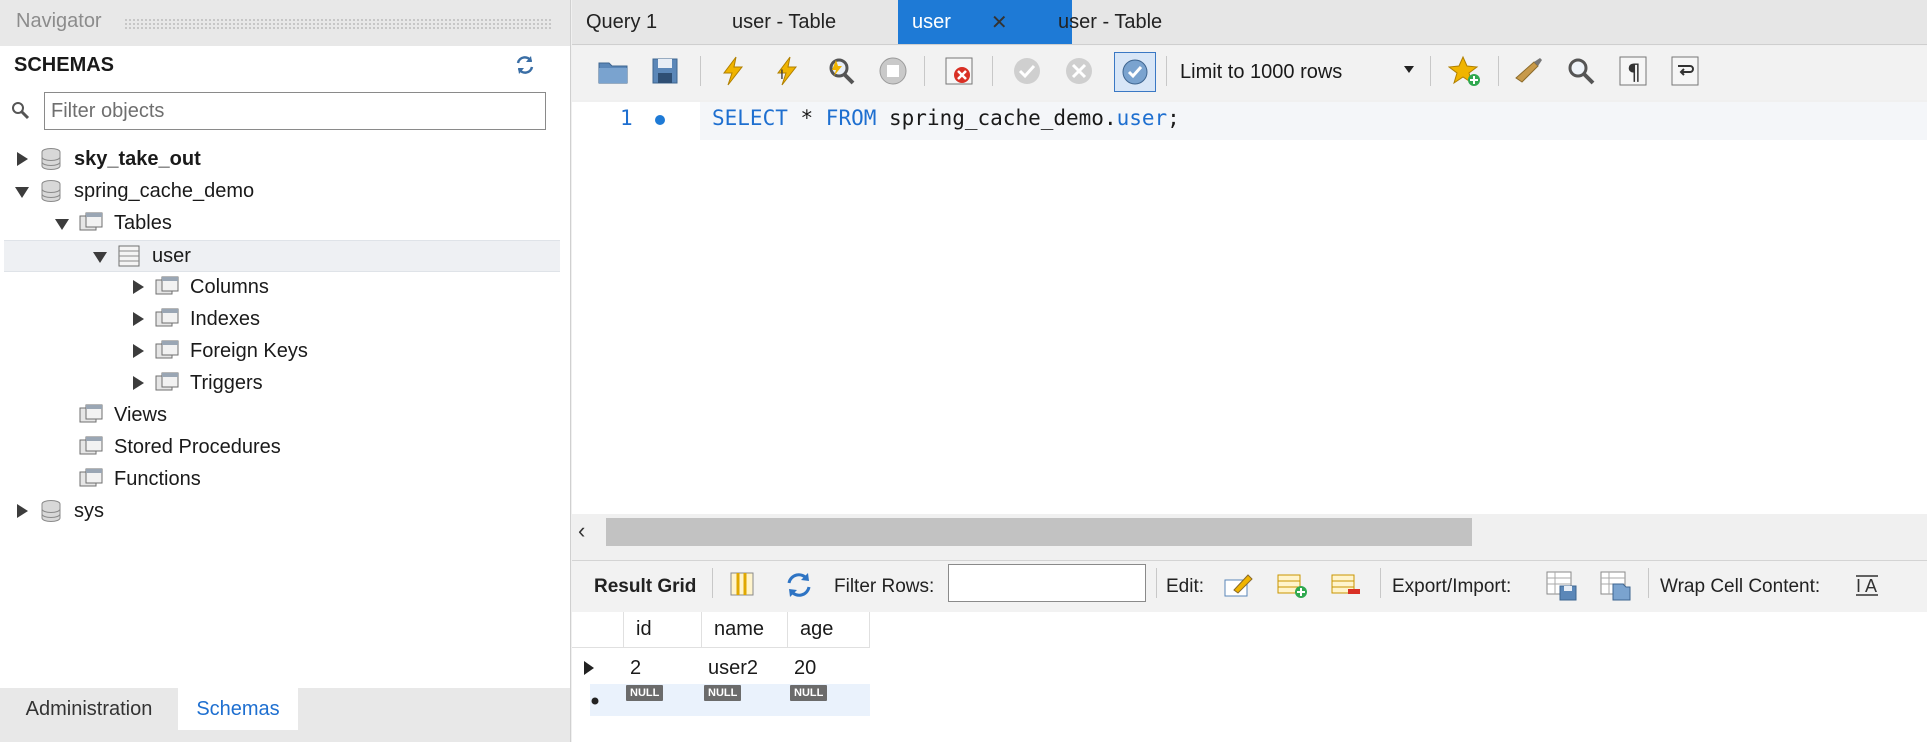 The image size is (1927, 742). Describe the element at coordinates (199, 287) in the screenshot. I see `tree-item-columns: Columns` at that location.